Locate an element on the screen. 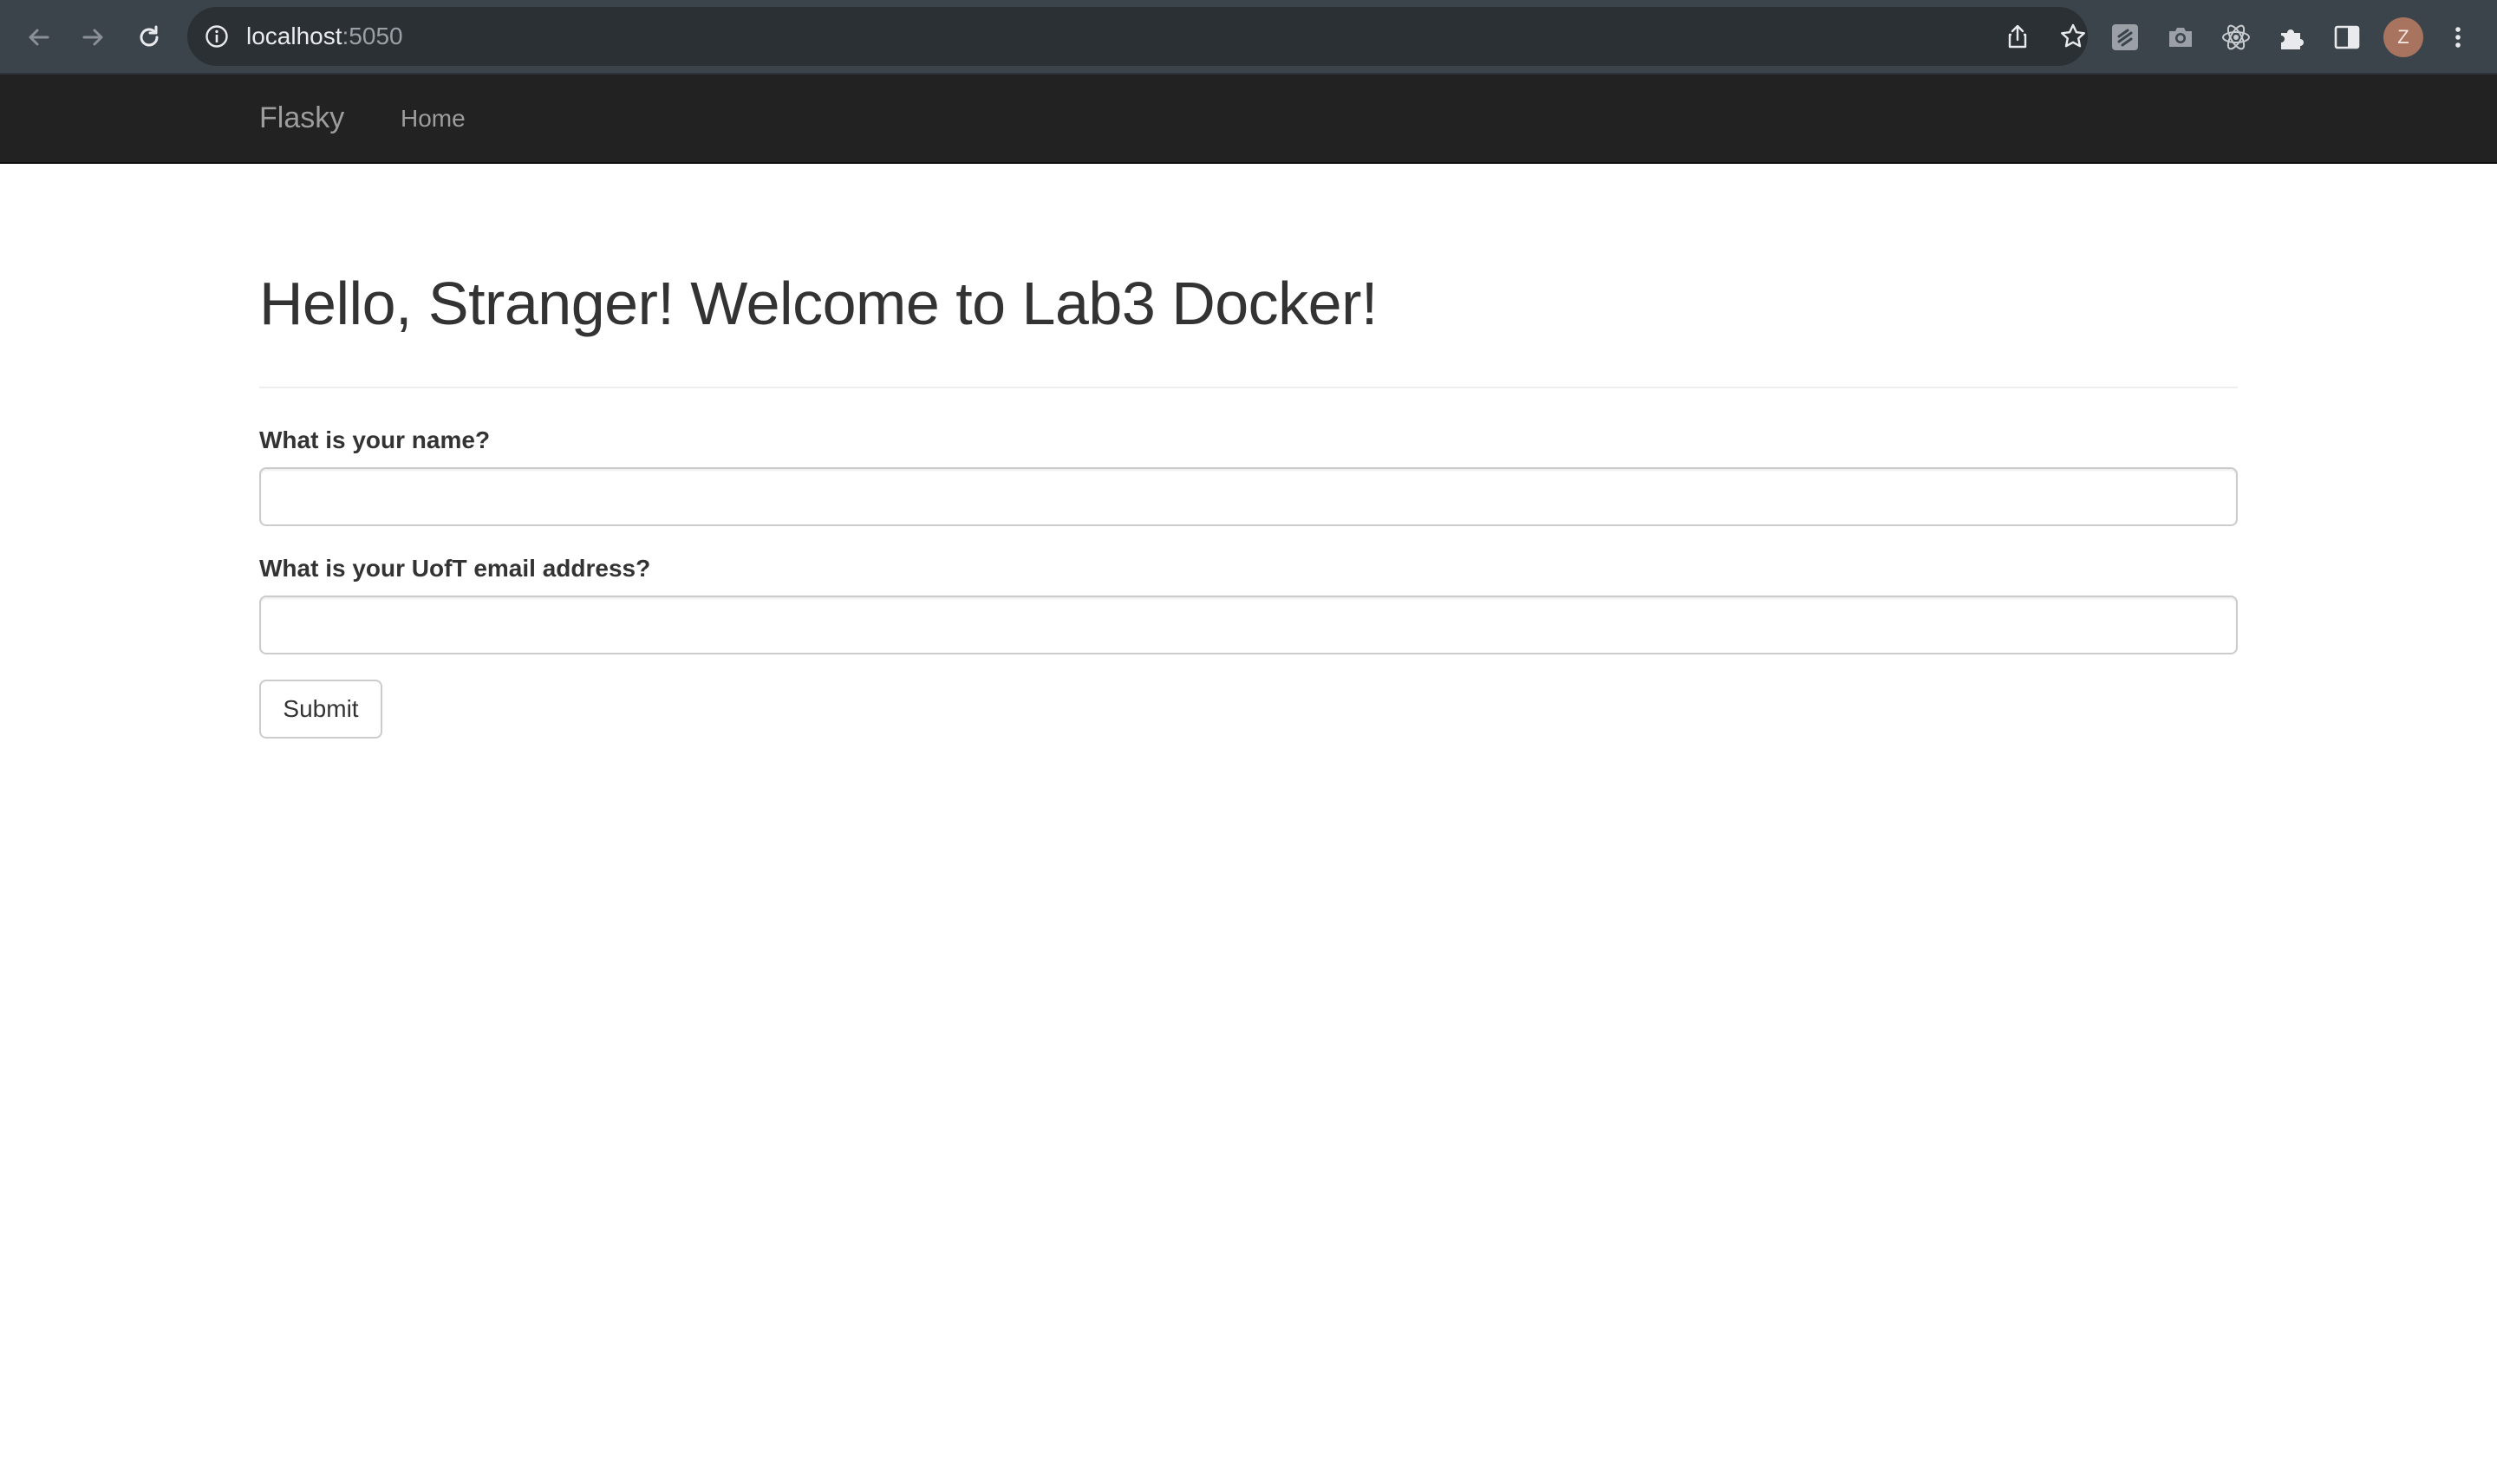 The width and height of the screenshot is (2497, 1484). submit-button: Submit is located at coordinates (320, 709).